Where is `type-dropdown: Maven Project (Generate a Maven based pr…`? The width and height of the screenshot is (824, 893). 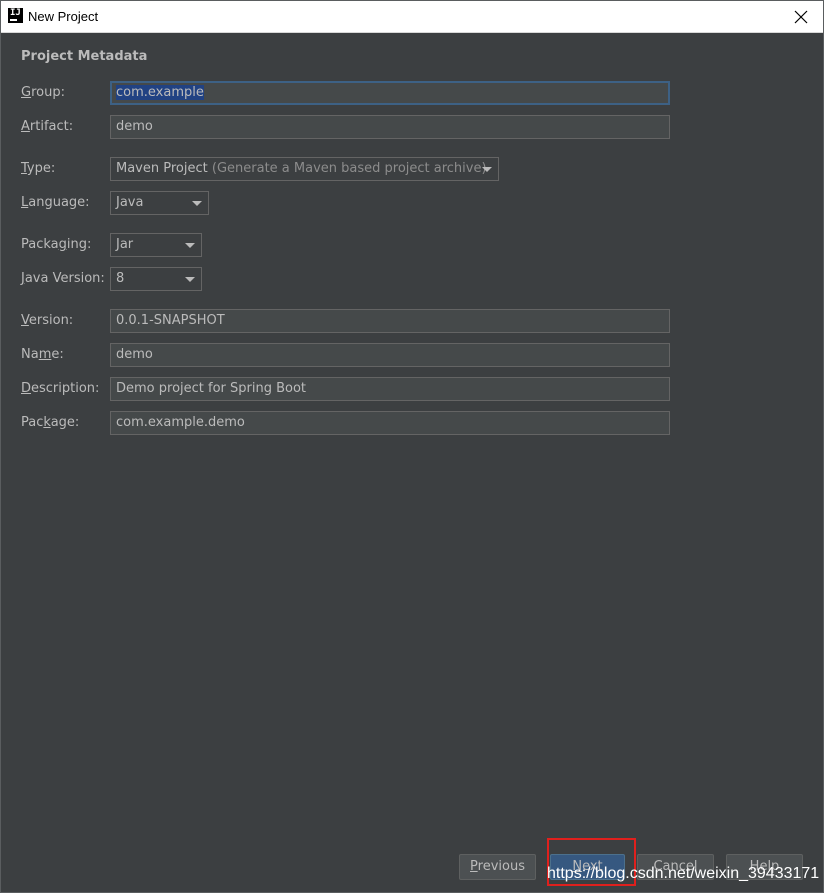 type-dropdown: Maven Project (Generate a Maven based pr… is located at coordinates (304, 169).